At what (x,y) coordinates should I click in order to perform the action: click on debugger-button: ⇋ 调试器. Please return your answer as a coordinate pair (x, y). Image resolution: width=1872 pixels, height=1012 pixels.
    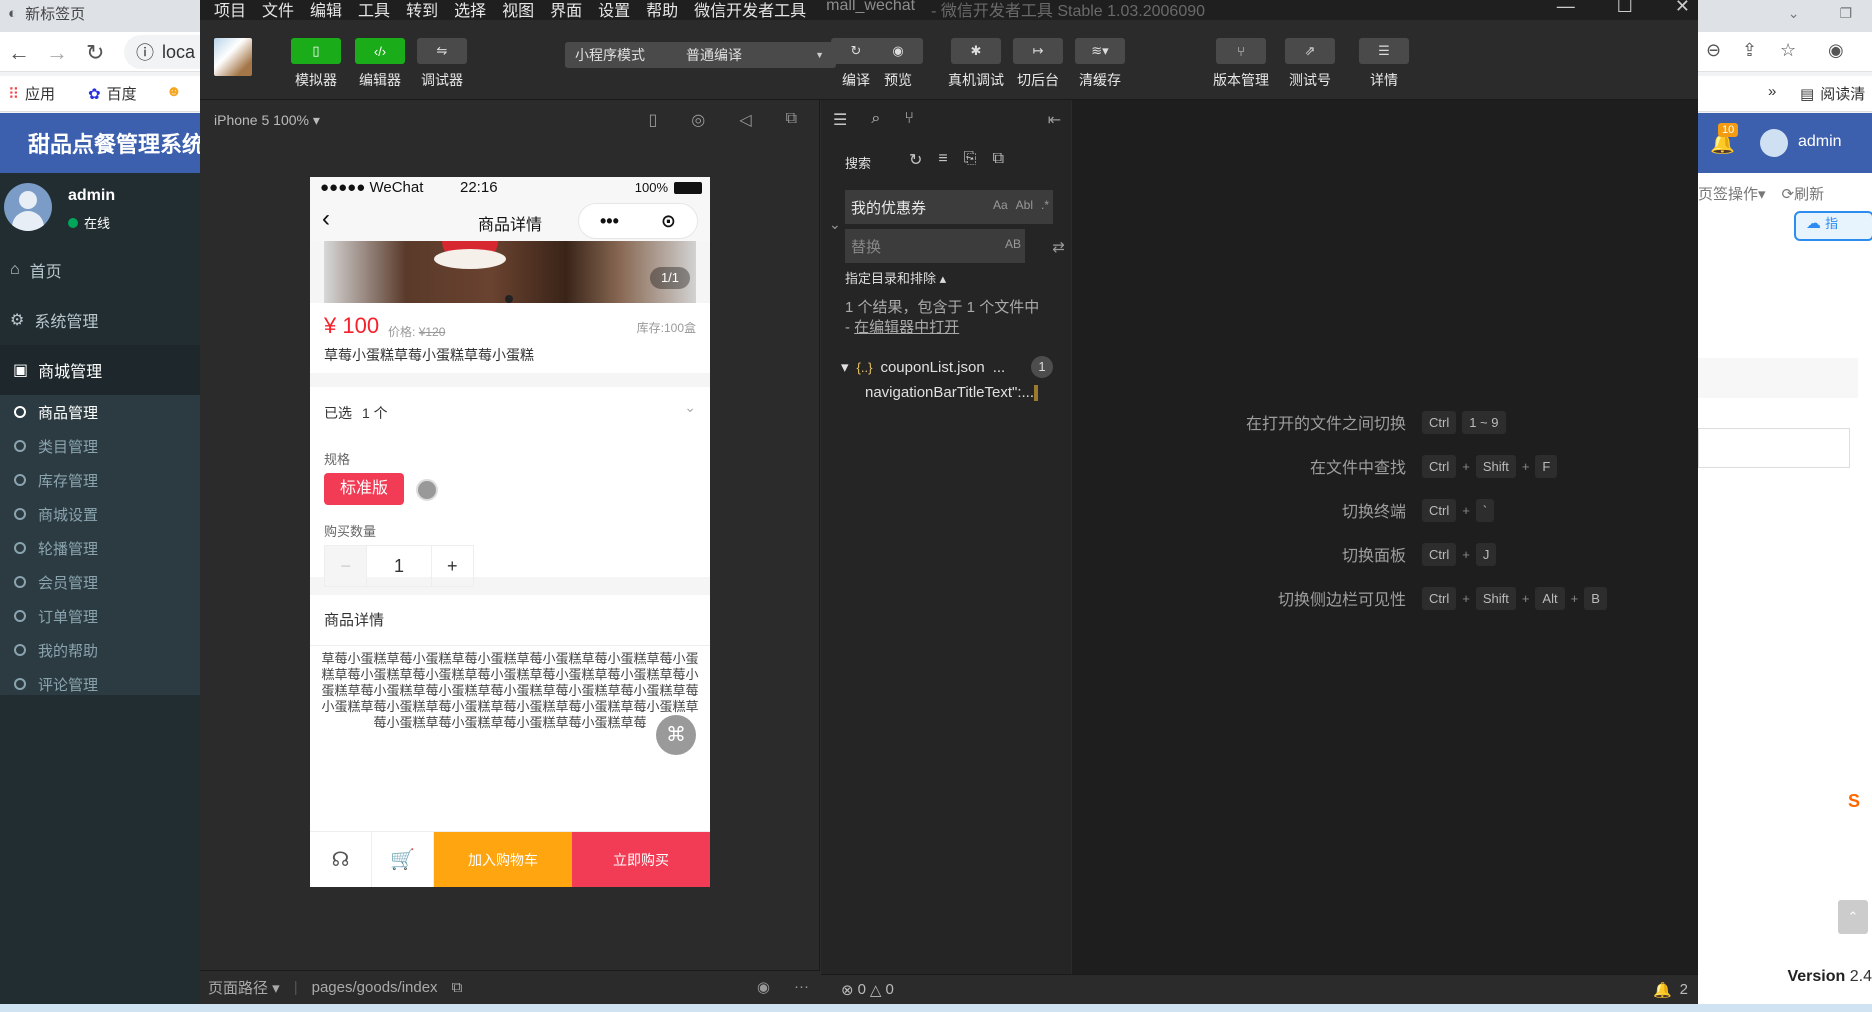
    Looking at the image, I should click on (442, 64).